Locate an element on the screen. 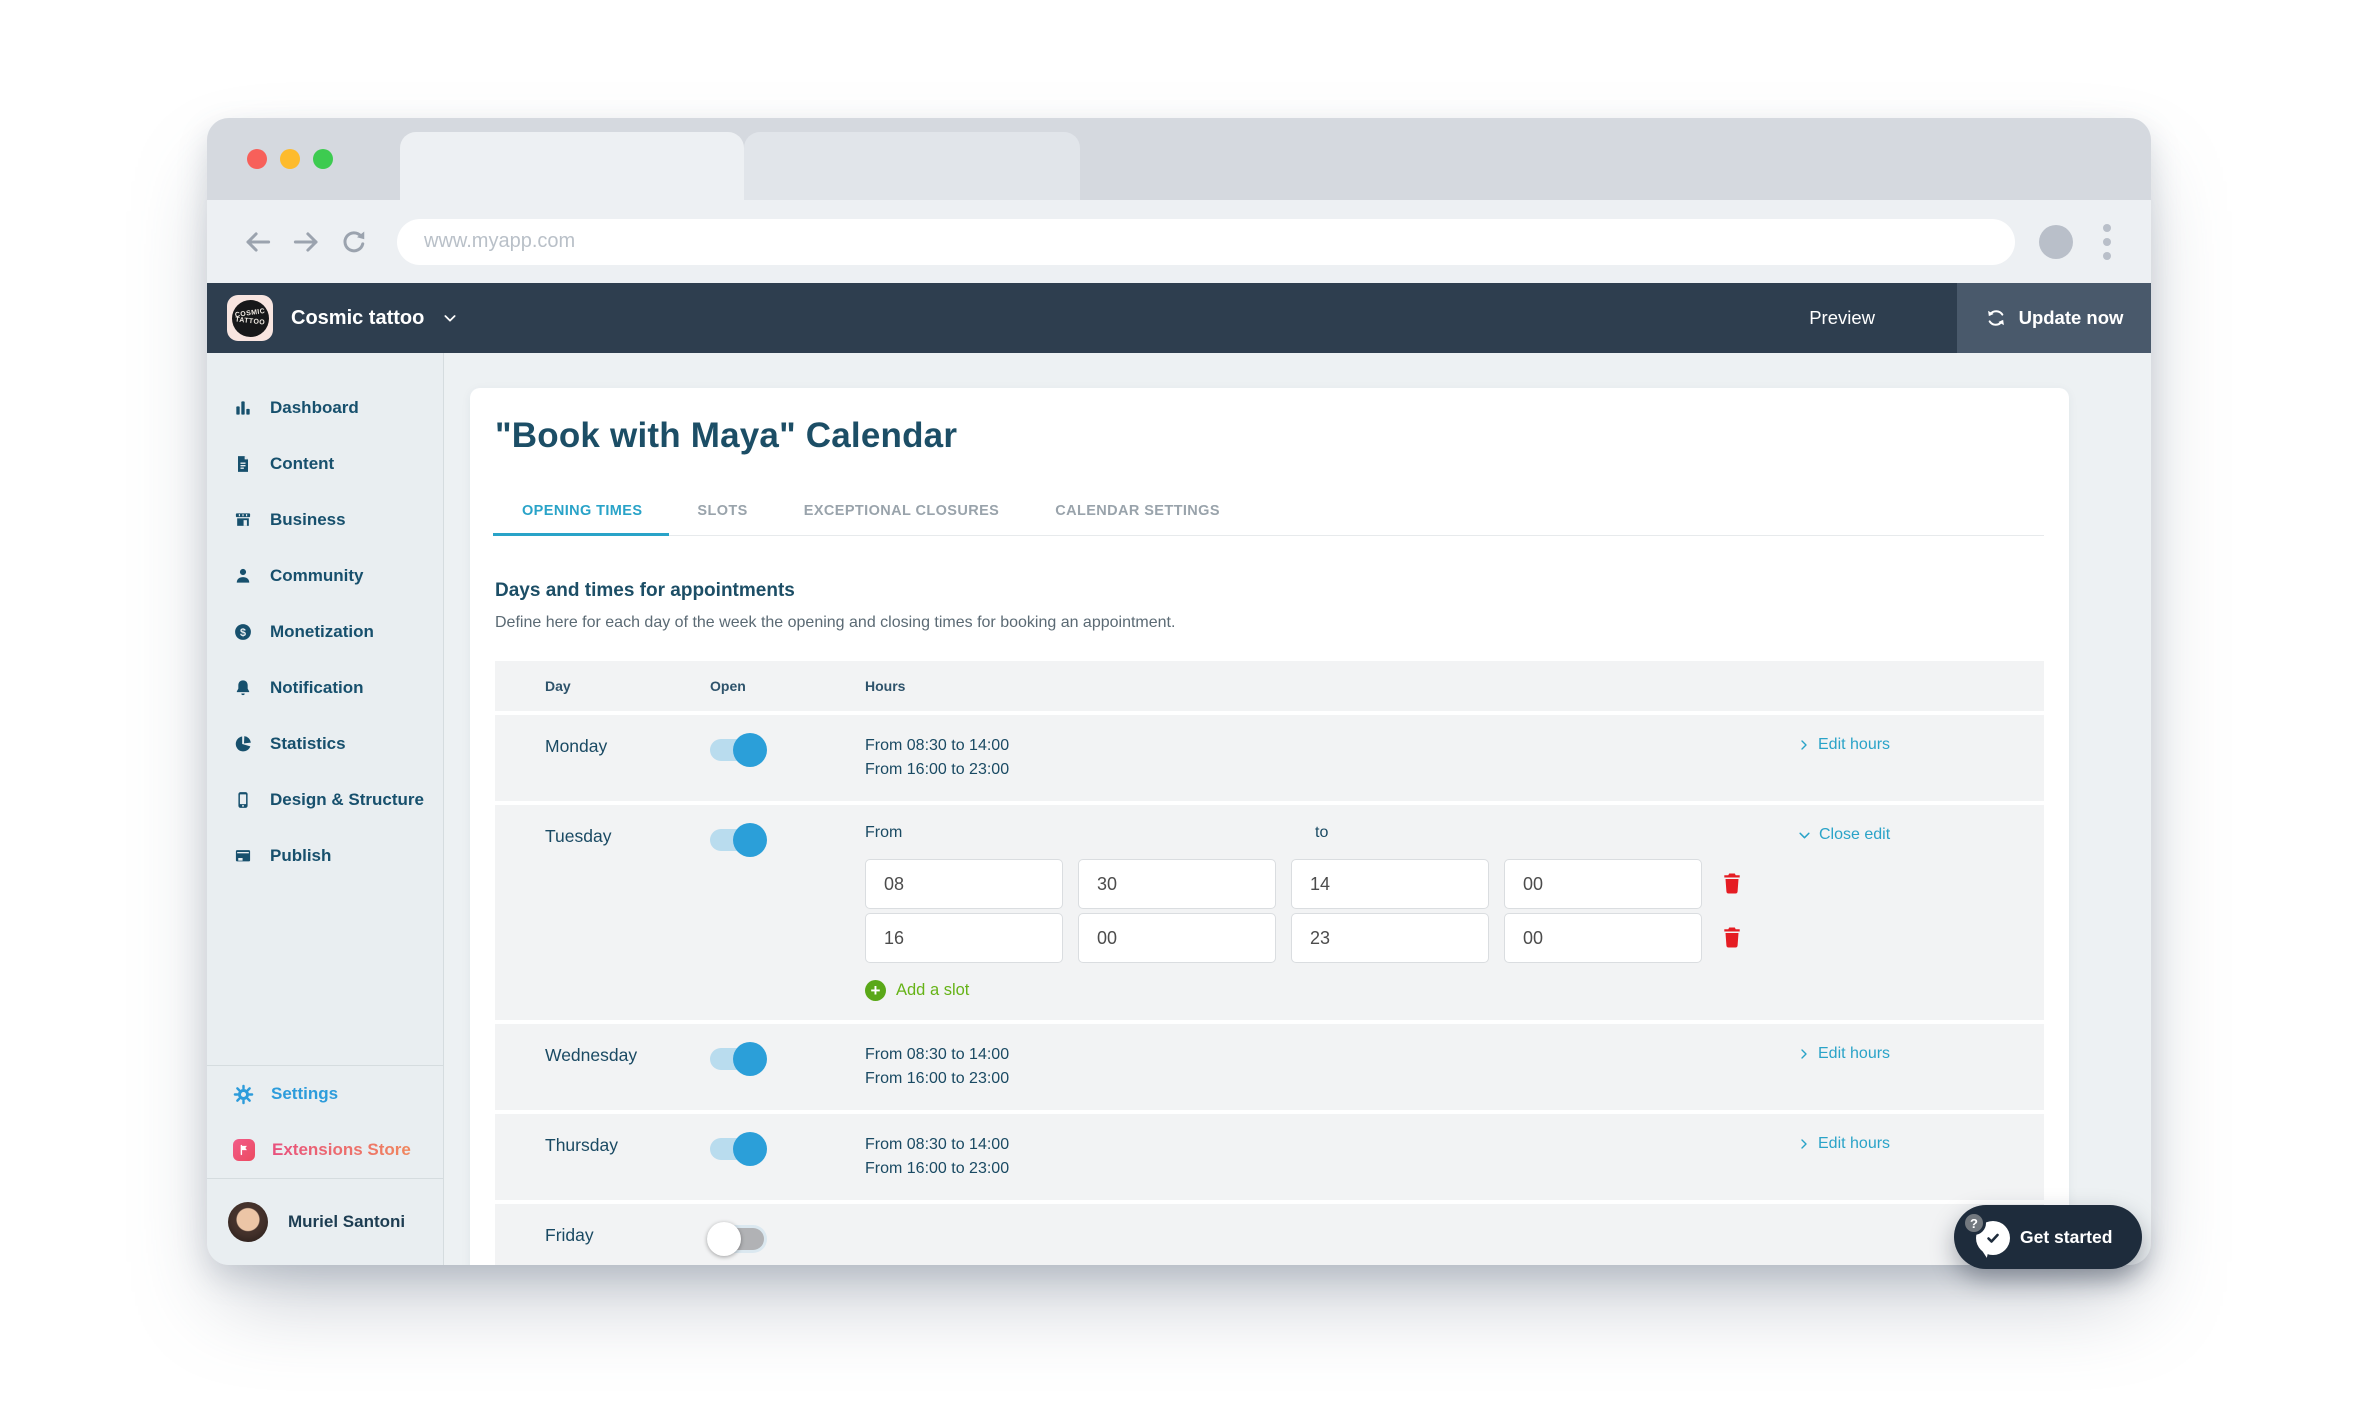 This screenshot has width=2357, height=1426. bell-icon is located at coordinates (243, 688).